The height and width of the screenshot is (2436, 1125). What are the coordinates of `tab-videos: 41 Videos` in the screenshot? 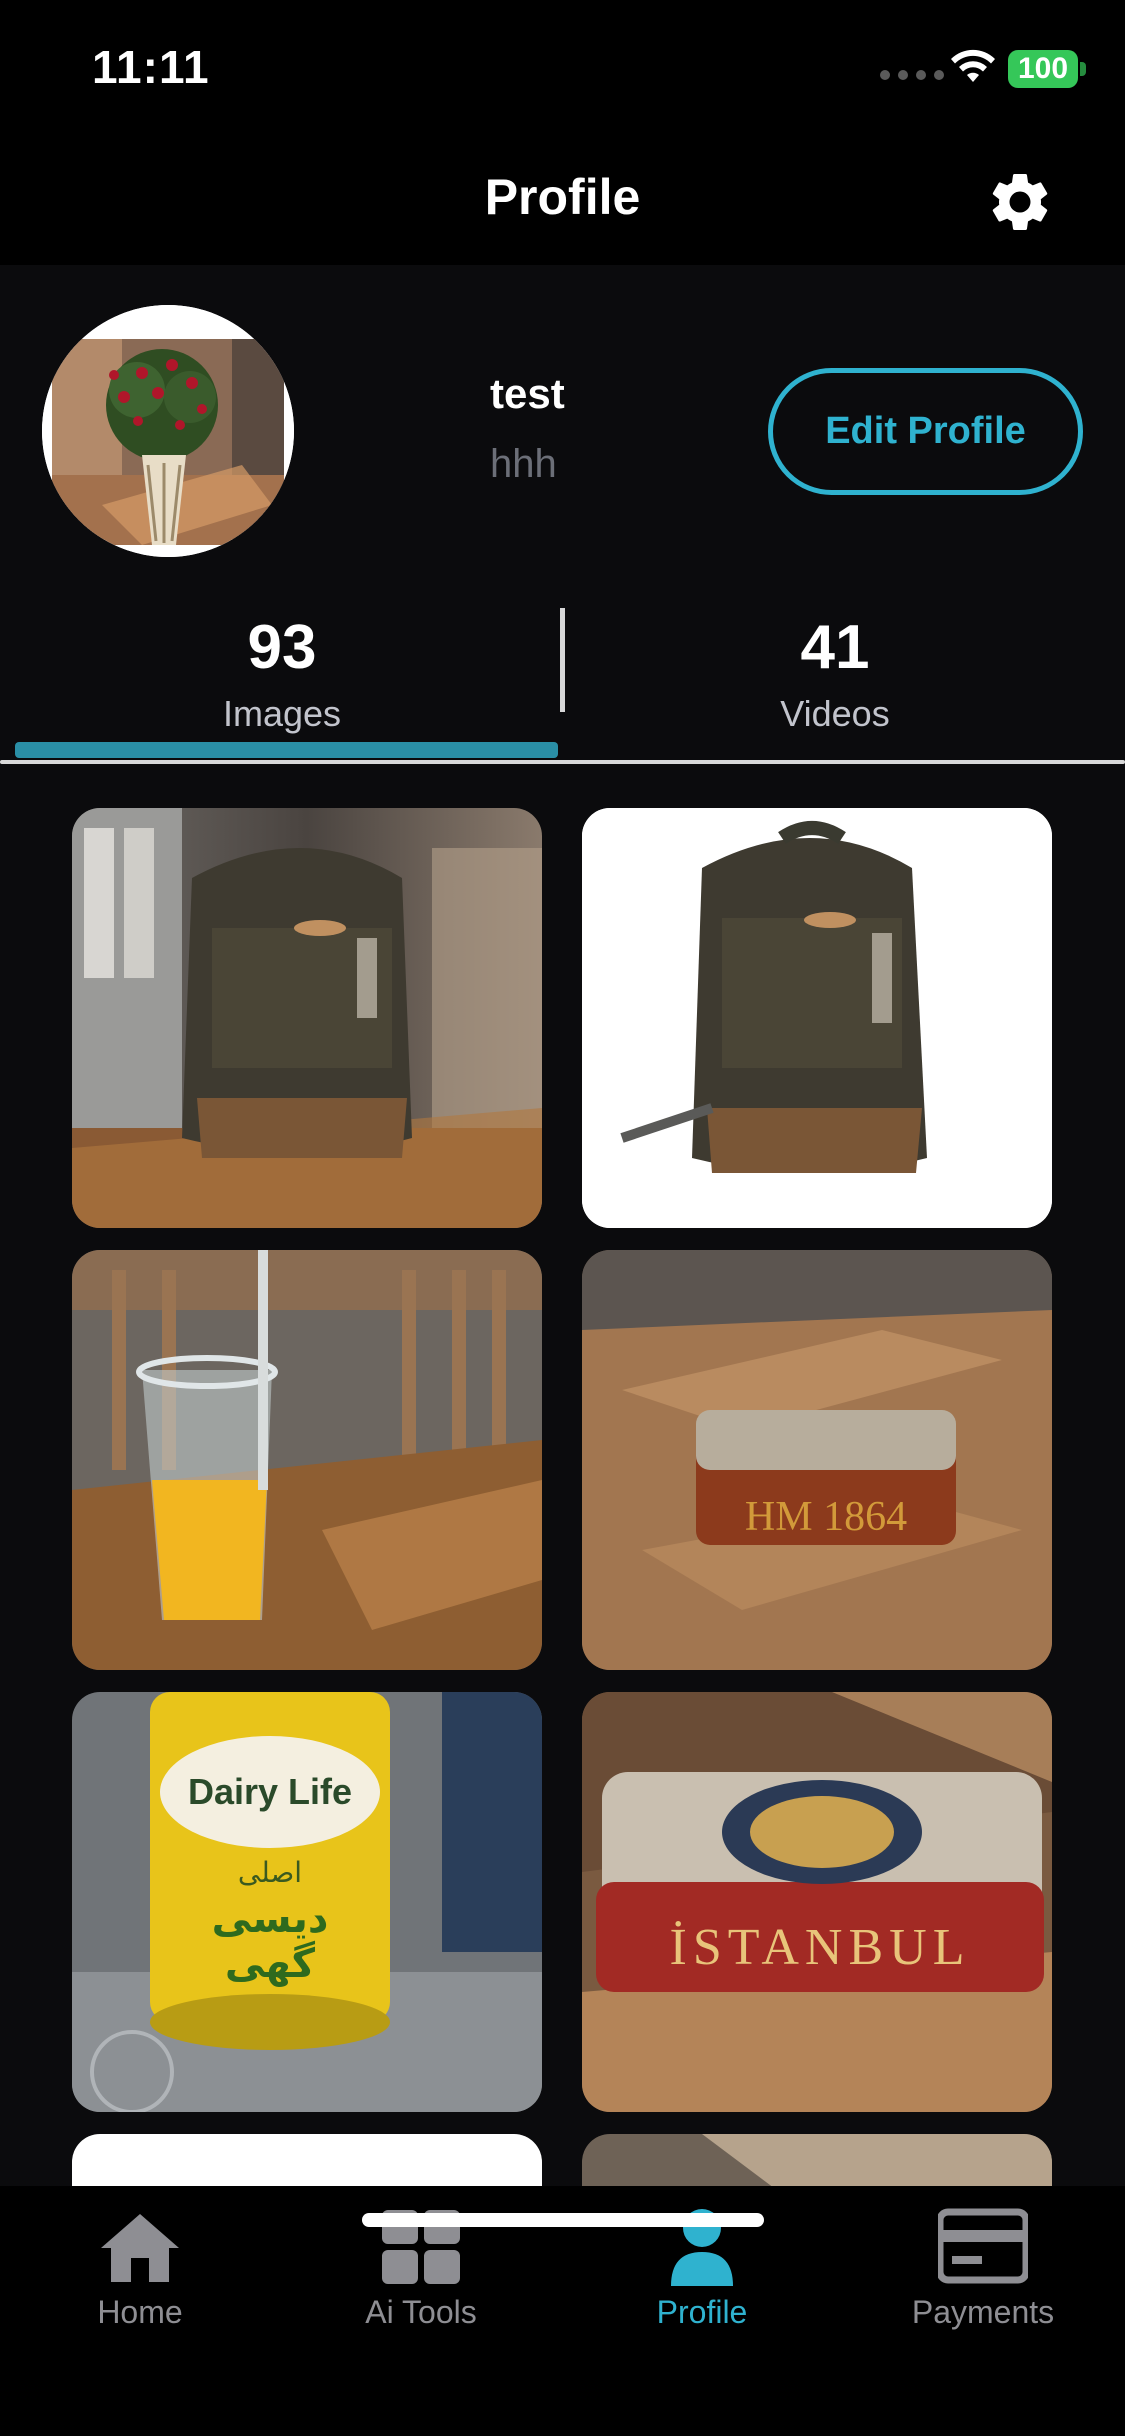 It's located at (835, 680).